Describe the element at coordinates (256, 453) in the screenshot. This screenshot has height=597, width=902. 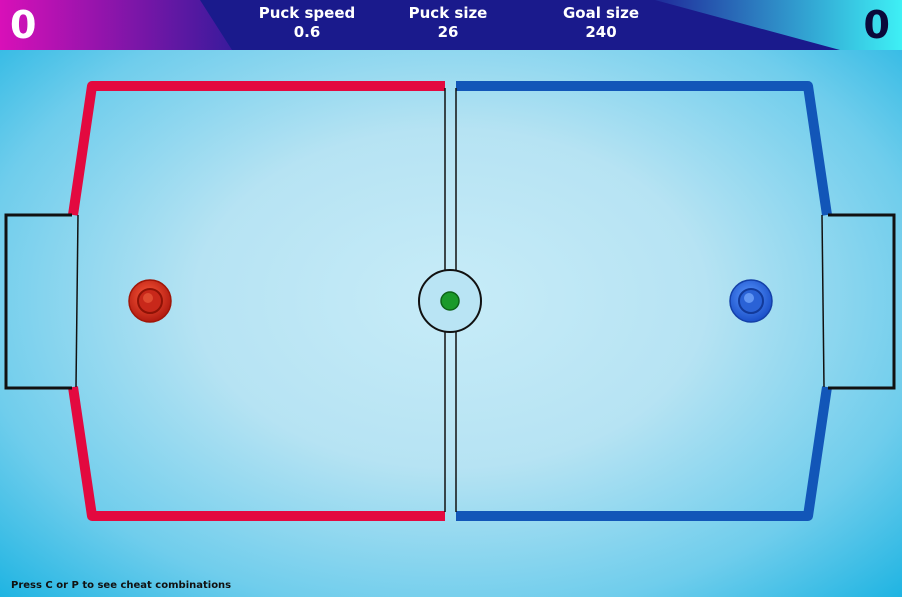
I see `red-wall-bottom` at that location.